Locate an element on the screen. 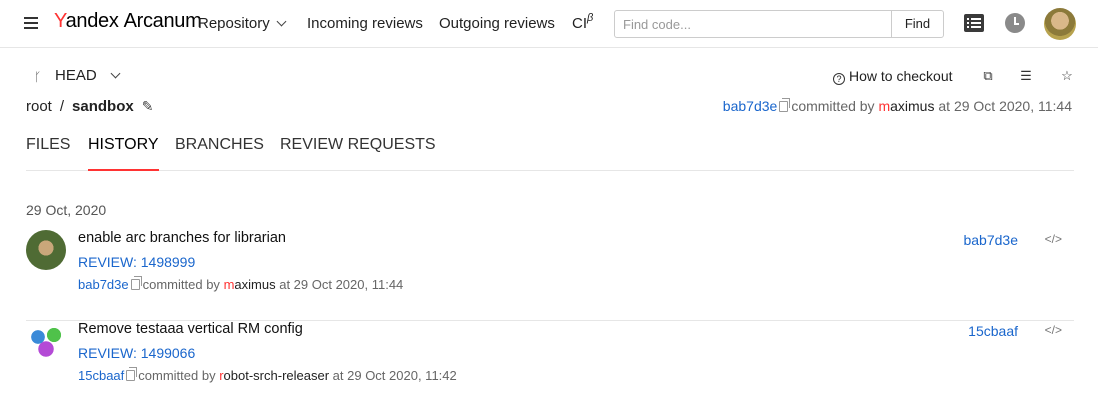  how-to-checkout-label: How to checkout is located at coordinates (901, 76).